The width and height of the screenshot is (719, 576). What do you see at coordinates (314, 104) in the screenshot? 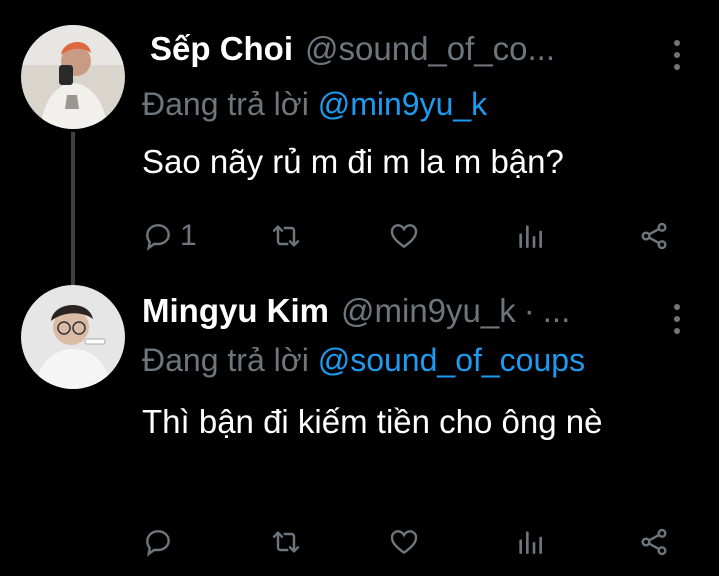
I see `replying-to: Đang trả lời @min9yu_k` at bounding box center [314, 104].